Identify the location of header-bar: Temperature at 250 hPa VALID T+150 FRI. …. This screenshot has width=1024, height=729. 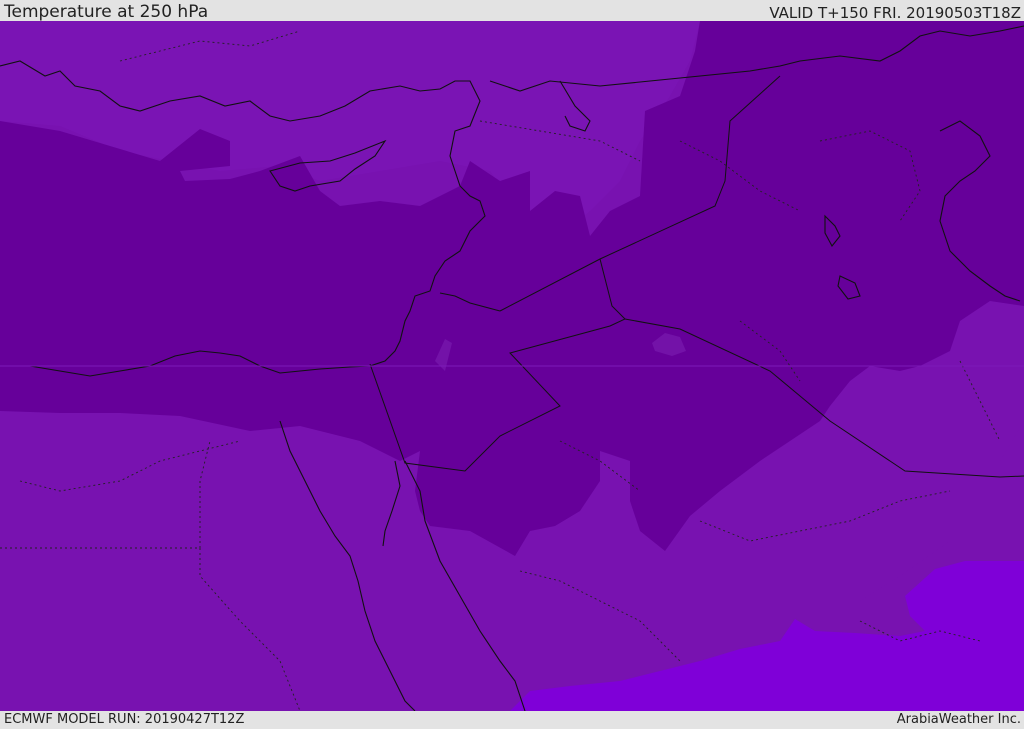
(512, 11).